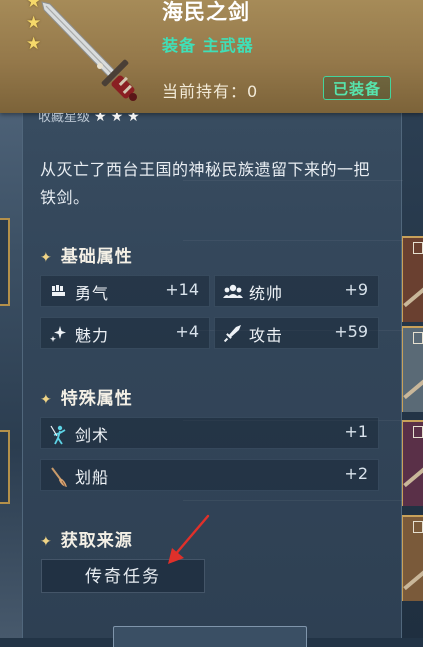 The height and width of the screenshot is (647, 423). What do you see at coordinates (209, 475) in the screenshot?
I see `stat-rowing: 划船 +2` at bounding box center [209, 475].